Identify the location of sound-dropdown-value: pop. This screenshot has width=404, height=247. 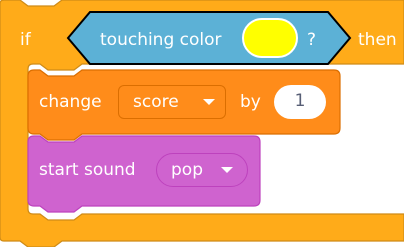
(187, 170).